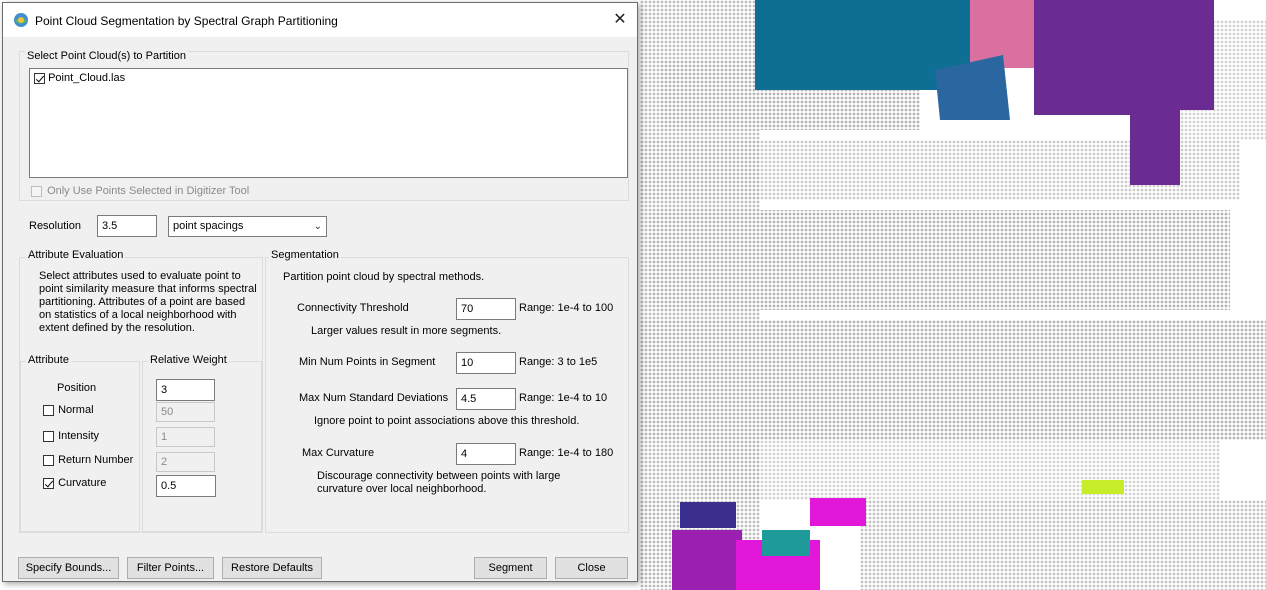 The image size is (1266, 590). I want to click on attribute-normal-row: Normal, so click(68, 410).